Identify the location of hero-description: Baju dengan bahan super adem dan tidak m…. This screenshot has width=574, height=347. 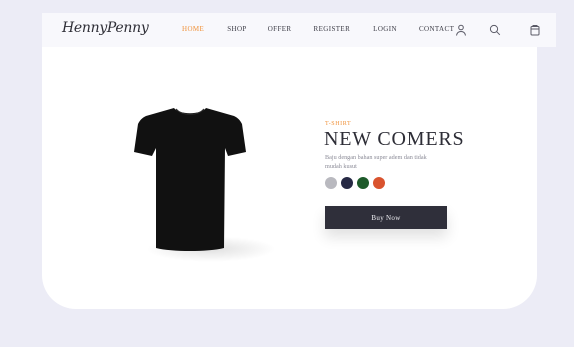
(376, 162).